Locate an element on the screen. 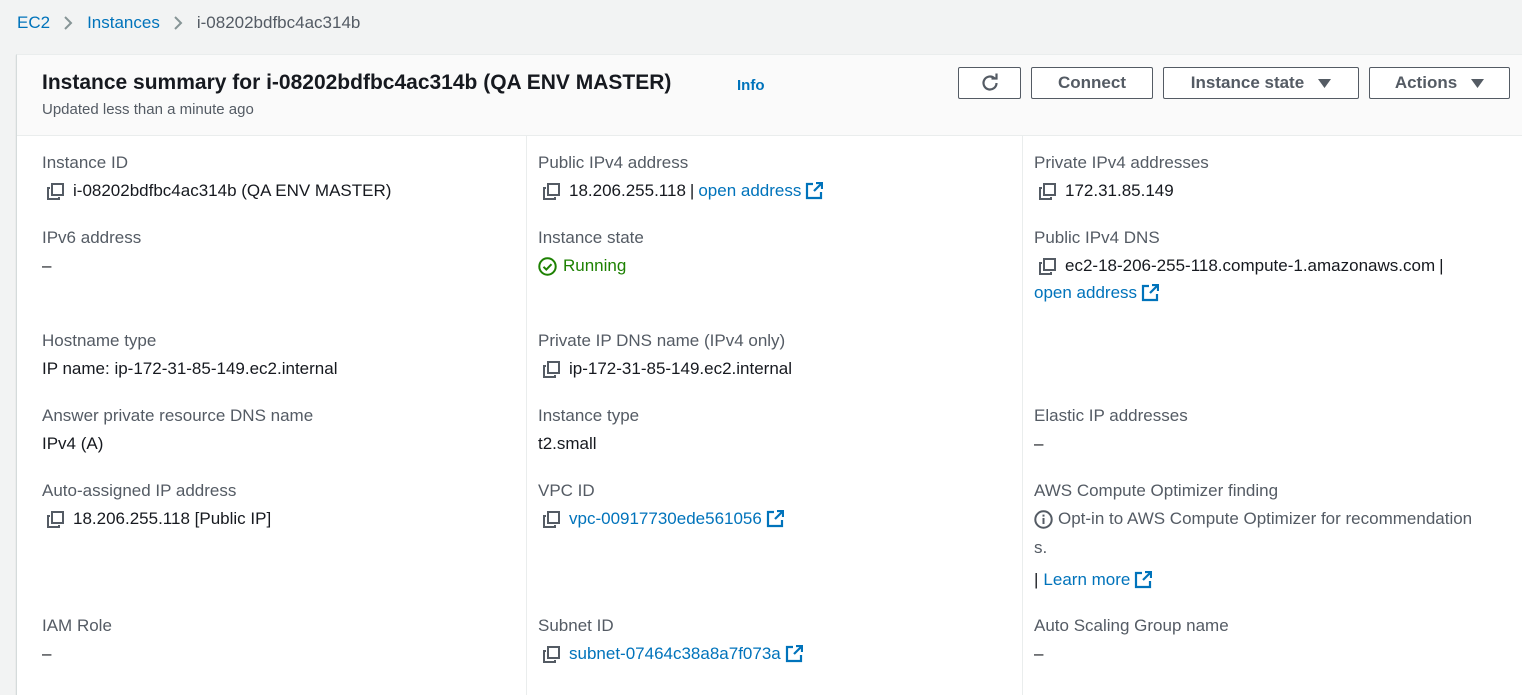 This screenshot has width=1522, height=695. field-private-ipv4: Private IPv4 addresses 172.31.85.149 is located at coordinates (1121, 177).